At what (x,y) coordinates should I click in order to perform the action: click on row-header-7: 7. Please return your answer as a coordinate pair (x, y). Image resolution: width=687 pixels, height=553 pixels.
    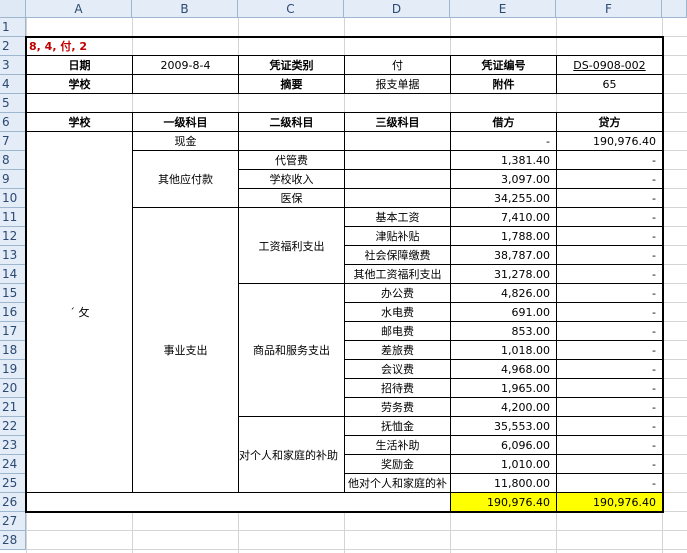
    Looking at the image, I should click on (13, 141).